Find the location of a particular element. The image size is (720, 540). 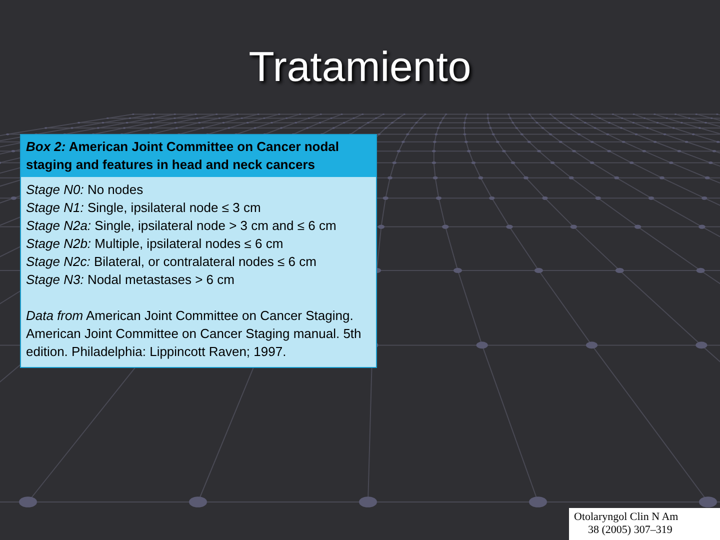

citation-line: 38 (2005) 307–319 is located at coordinates (629, 530).